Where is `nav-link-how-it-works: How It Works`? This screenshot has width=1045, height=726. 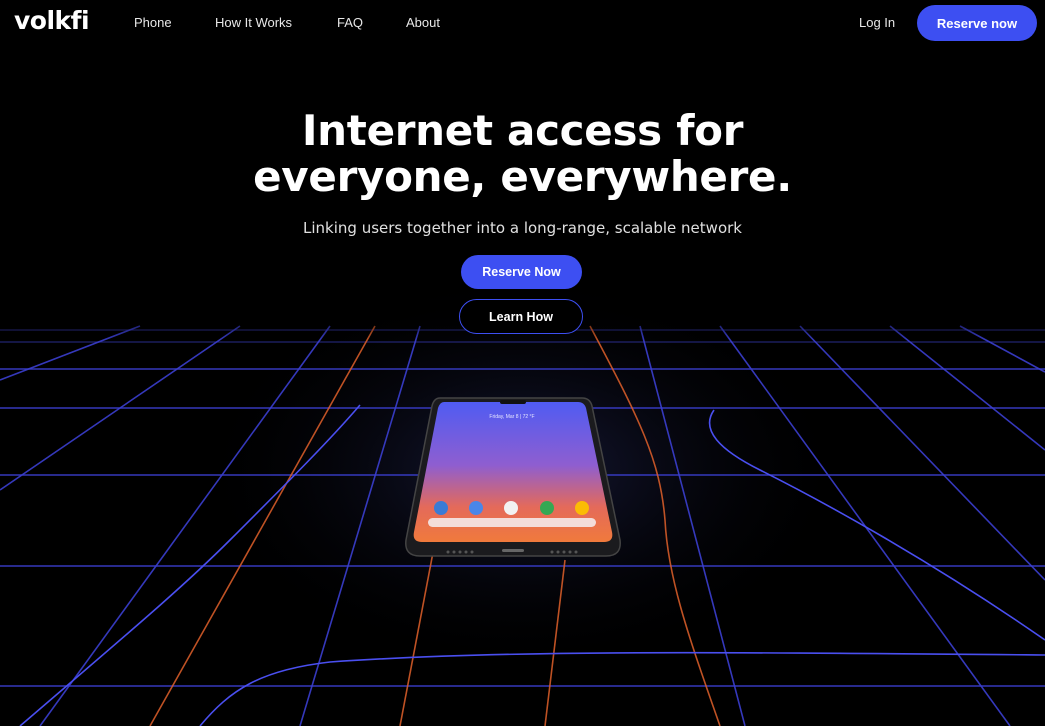
nav-link-how-it-works: How It Works is located at coordinates (253, 22).